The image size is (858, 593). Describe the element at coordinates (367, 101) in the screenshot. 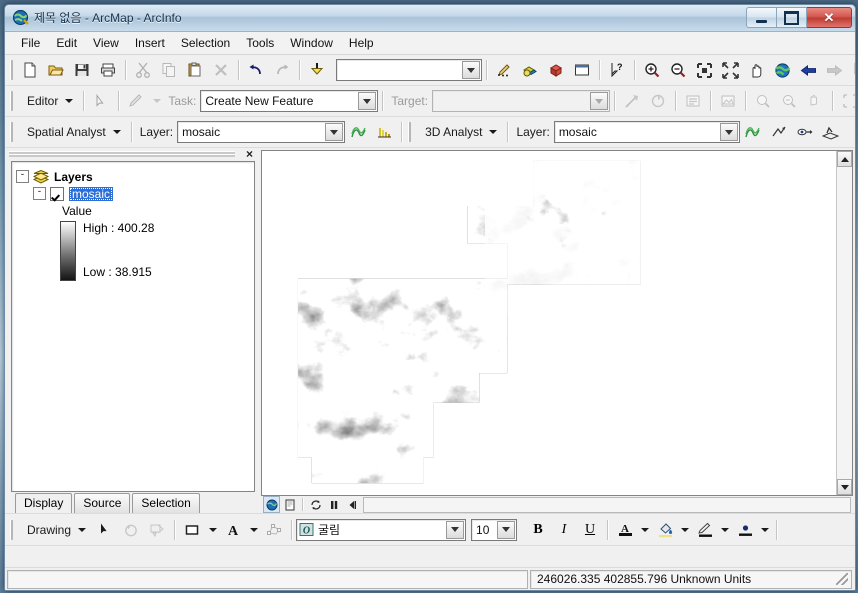

I see `task-combo-arrow` at that location.